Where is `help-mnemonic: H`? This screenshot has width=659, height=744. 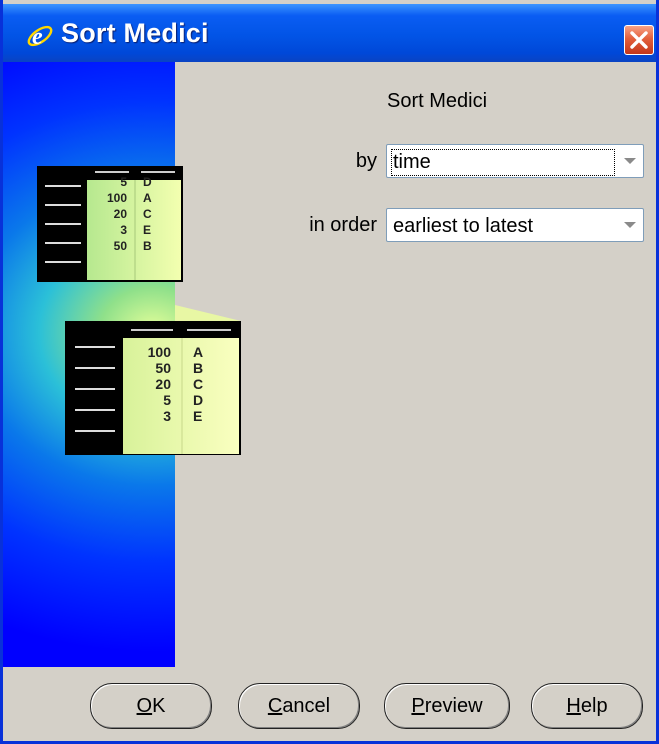 help-mnemonic: H is located at coordinates (573, 706).